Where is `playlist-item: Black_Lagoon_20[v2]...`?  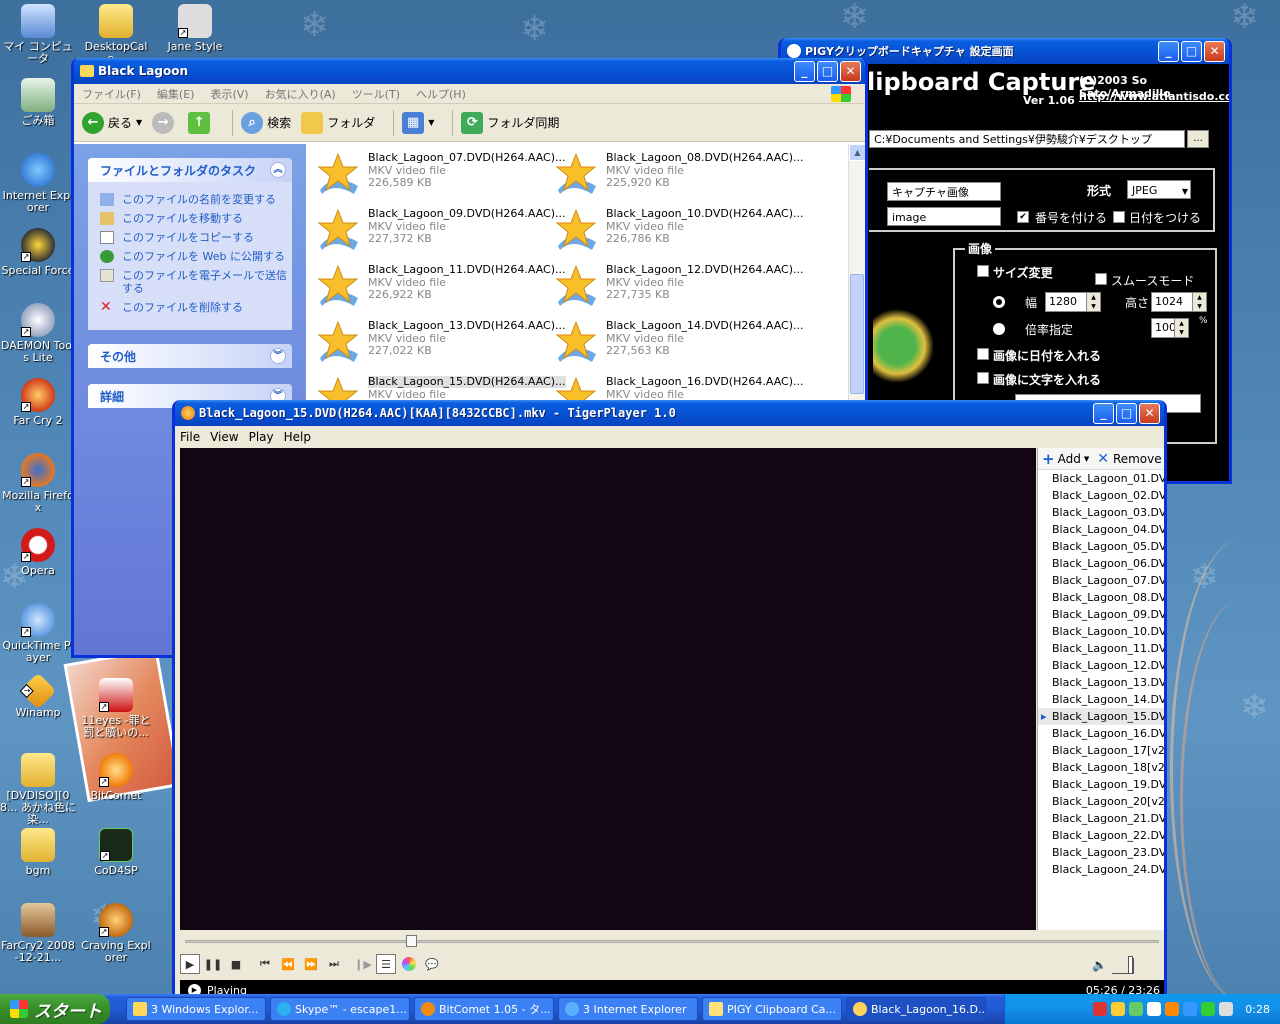 playlist-item: Black_Lagoon_20[v2]... is located at coordinates (1101, 801).